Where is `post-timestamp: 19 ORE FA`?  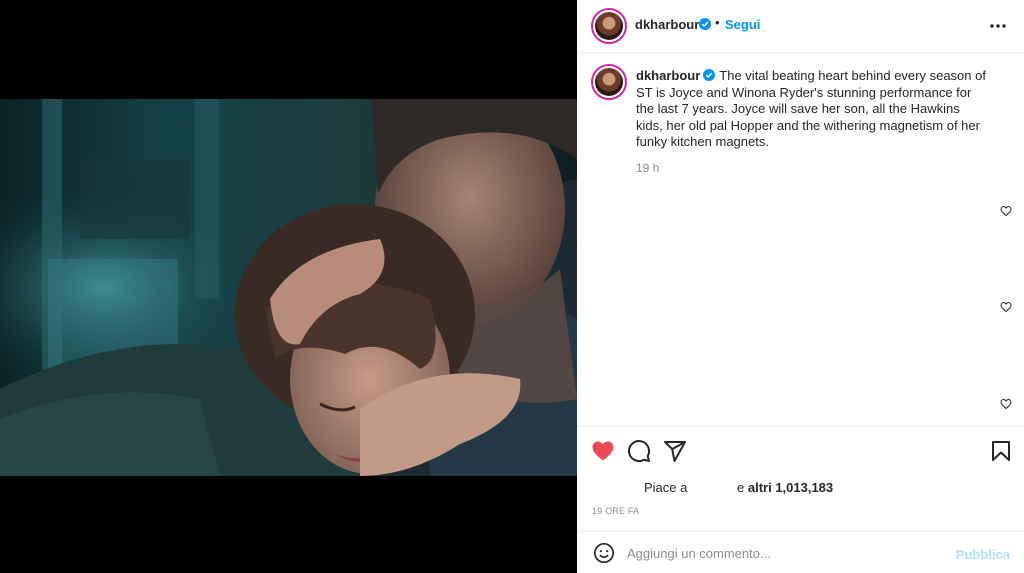 post-timestamp: 19 ORE FA is located at coordinates (615, 511).